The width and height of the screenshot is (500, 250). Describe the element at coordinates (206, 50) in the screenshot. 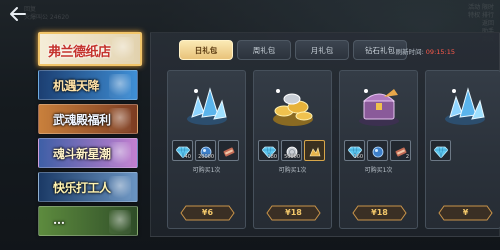

I see `tab-0: 日礼包` at that location.